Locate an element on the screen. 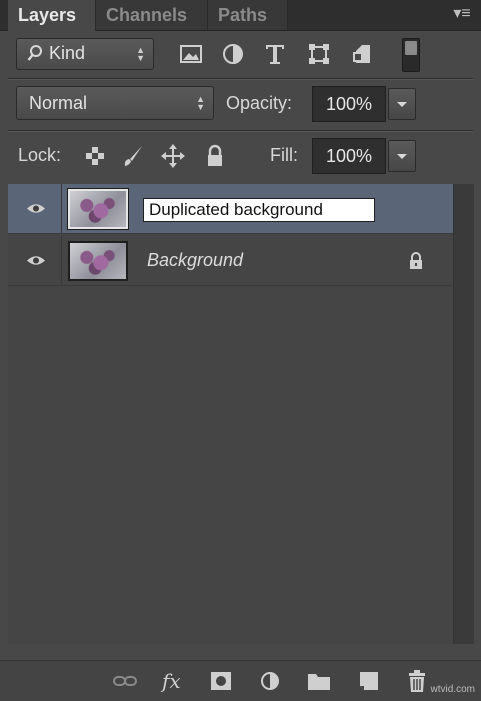 The image size is (481, 701). layer-lock-icon is located at coordinates (416, 260).